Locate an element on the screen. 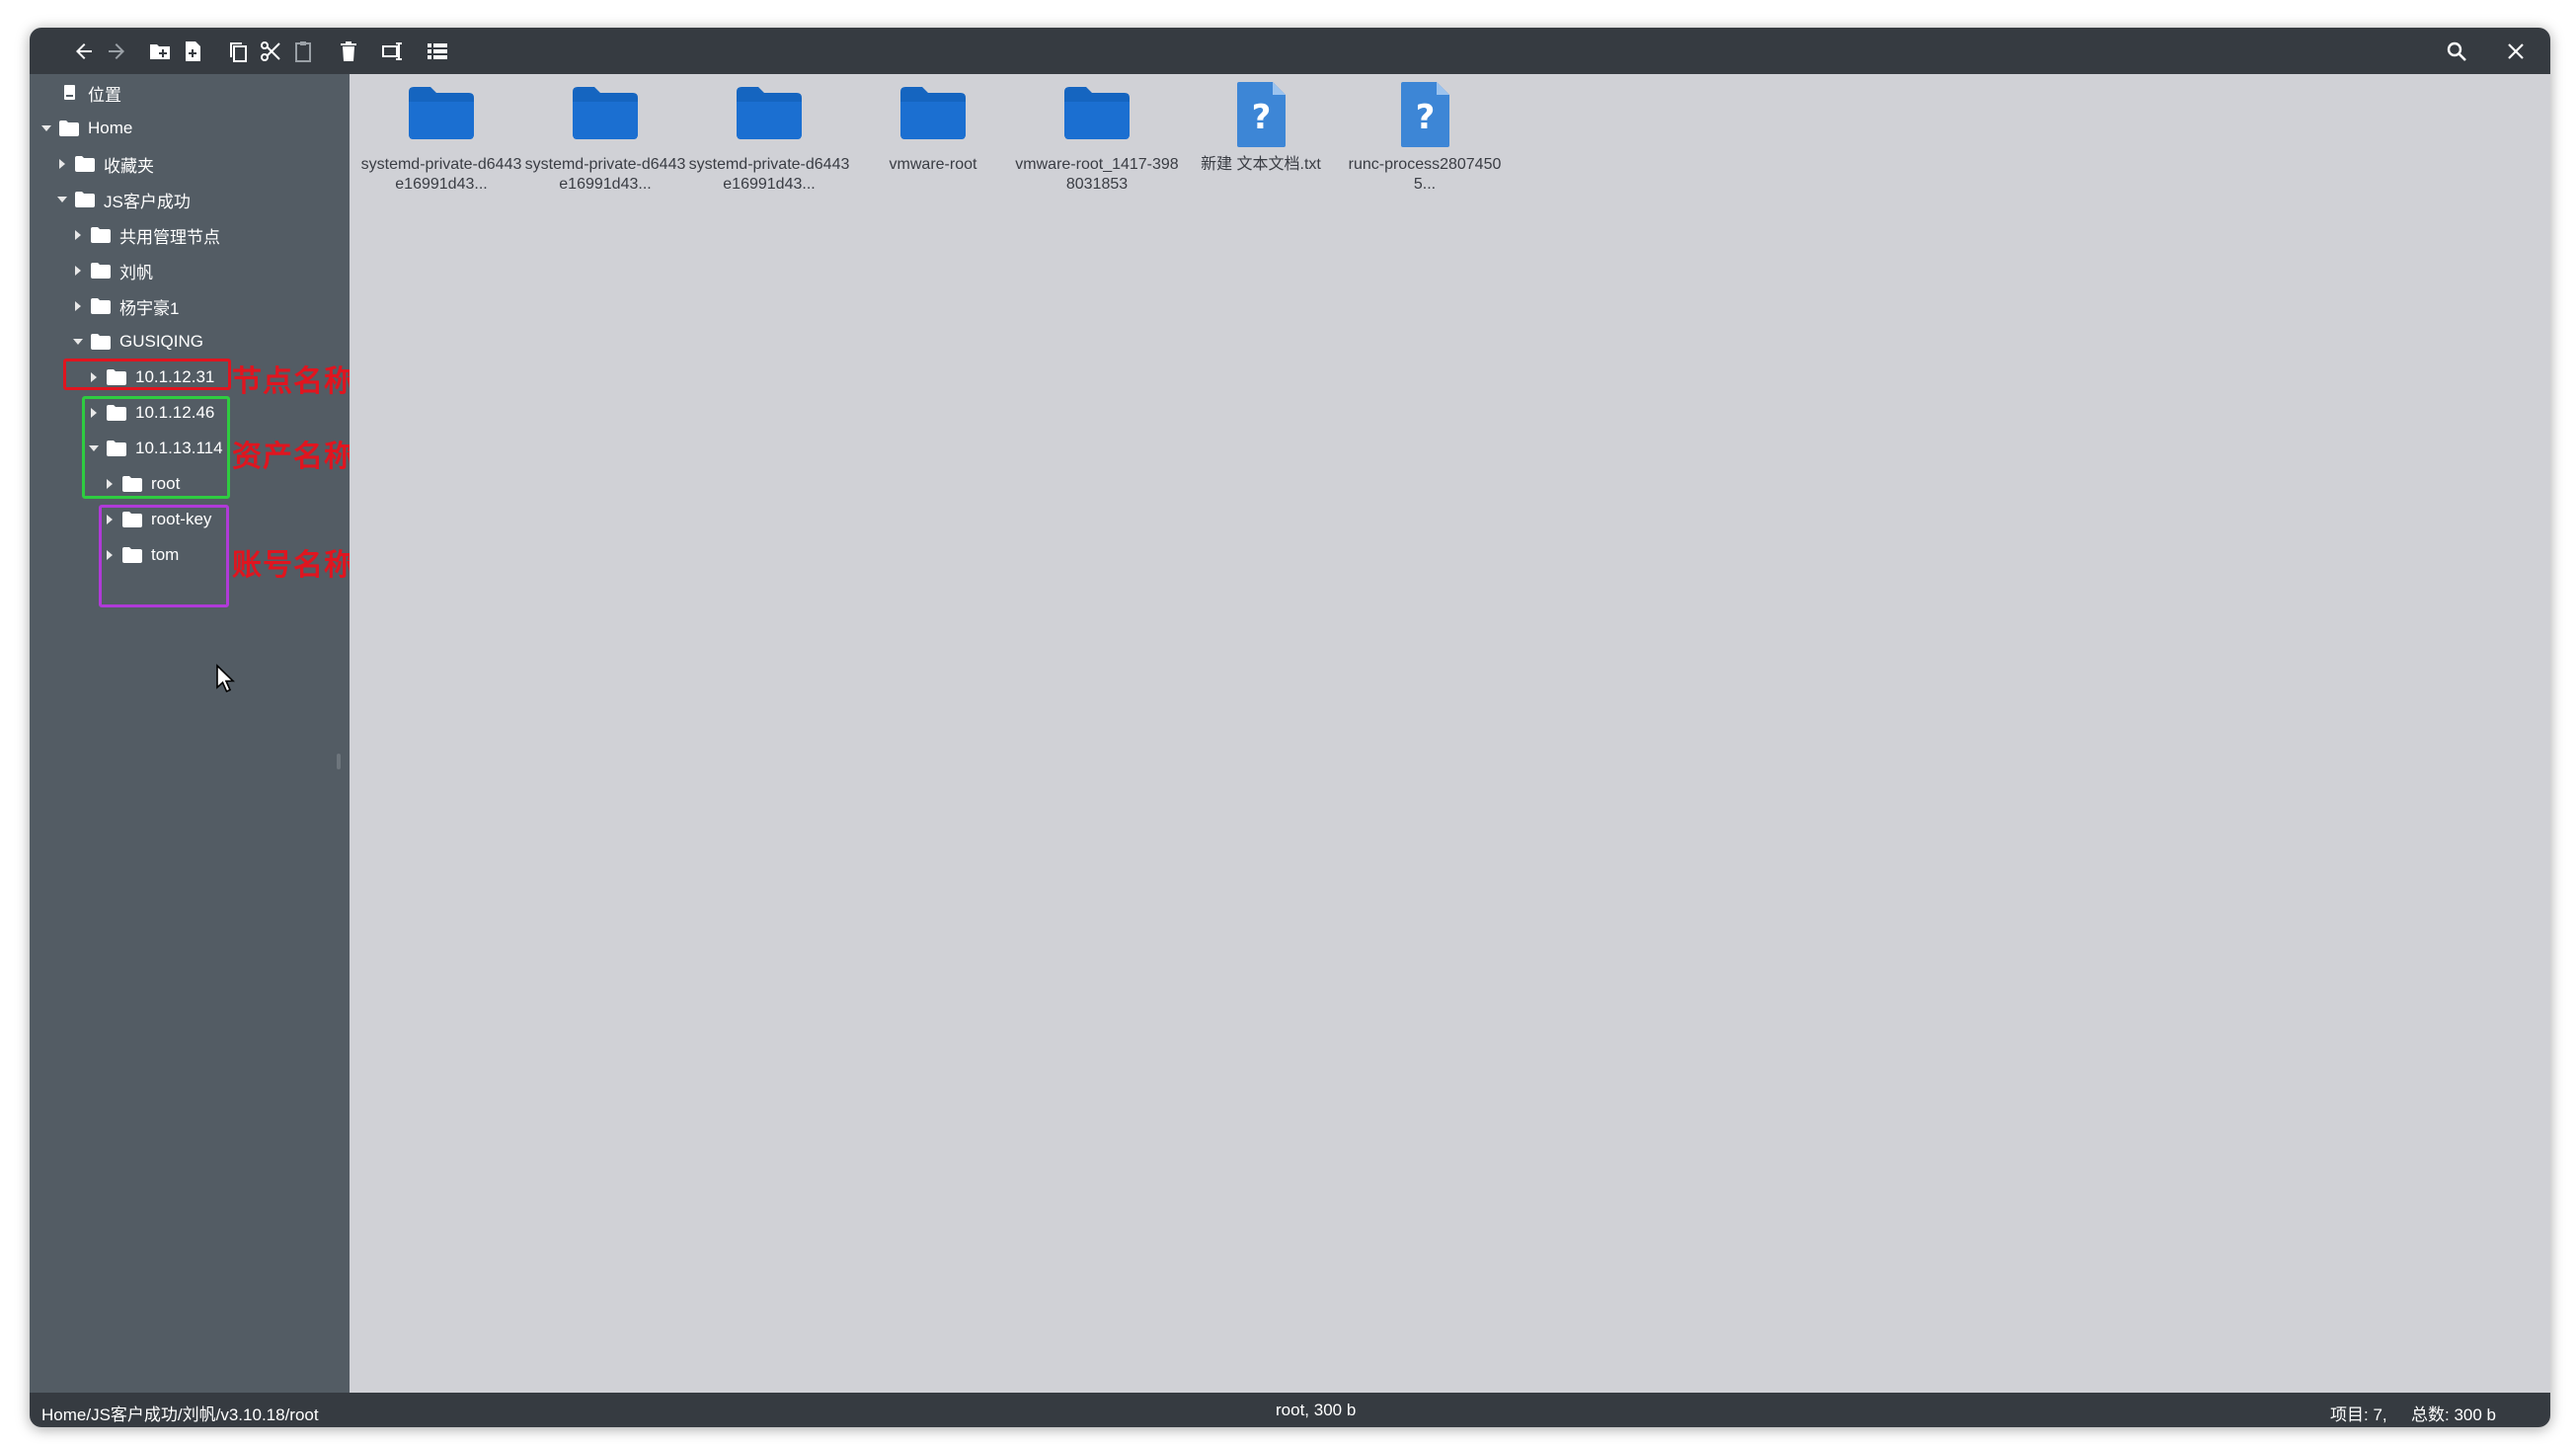 This screenshot has height=1444, width=2576. file-item: ? 新建 文本文档.txt is located at coordinates (1261, 144).